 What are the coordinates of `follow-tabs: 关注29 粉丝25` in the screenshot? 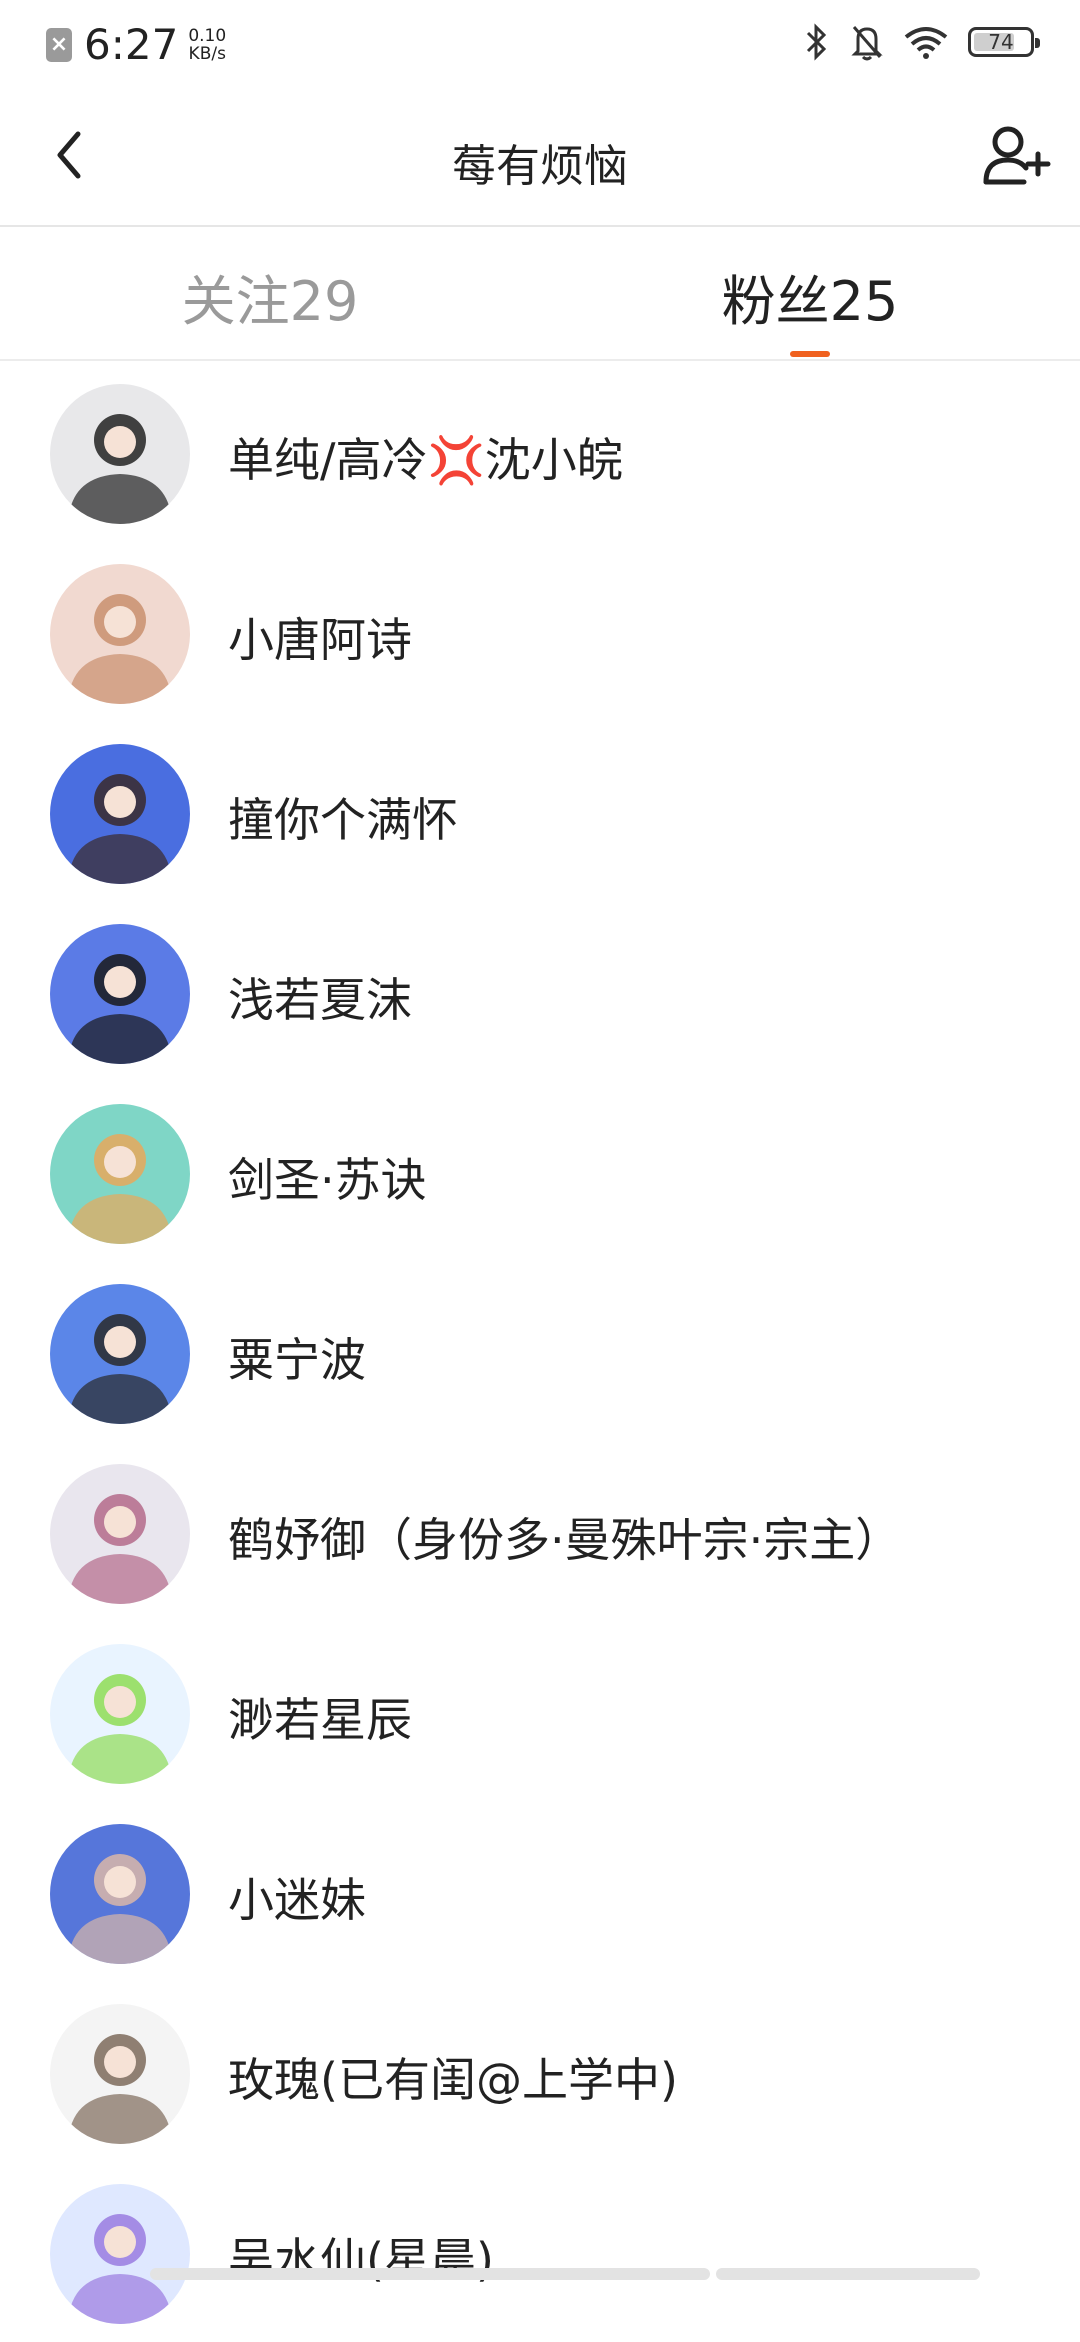 It's located at (540, 294).